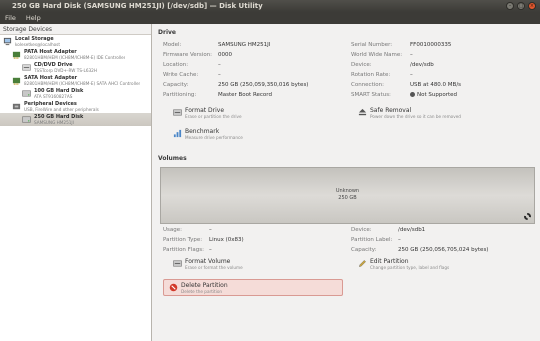 The height and width of the screenshot is (341, 540). What do you see at coordinates (203, 240) in the screenshot?
I see `volume-partition-type-row: Partition Type: Linux (0x83)` at bounding box center [203, 240].